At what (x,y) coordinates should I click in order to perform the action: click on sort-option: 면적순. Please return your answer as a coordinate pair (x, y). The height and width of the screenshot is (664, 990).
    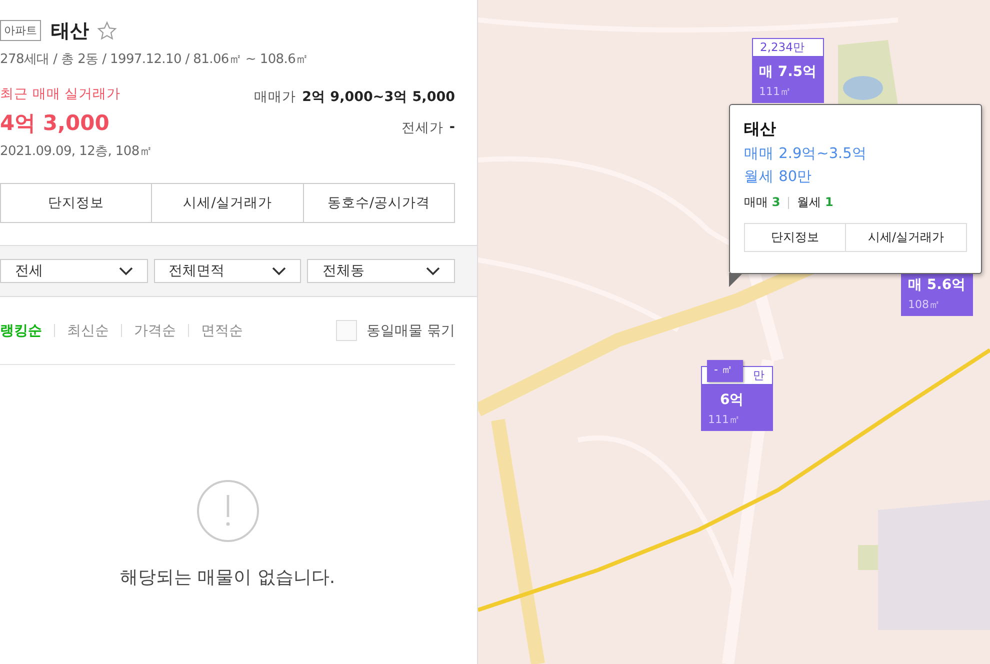
    Looking at the image, I should click on (222, 331).